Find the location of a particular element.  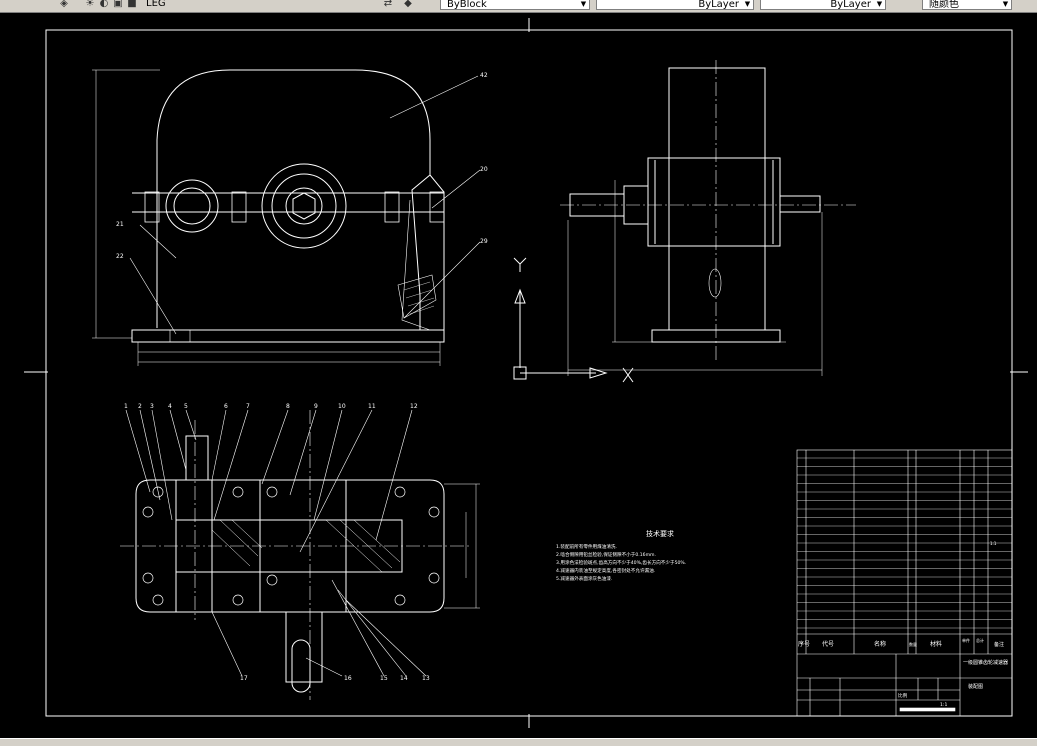

table-header-cell: 代号 is located at coordinates (828, 644).